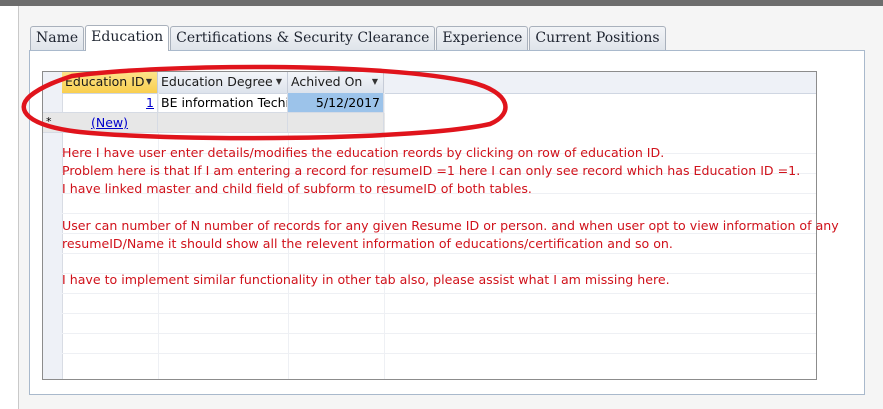 This screenshot has width=883, height=409. I want to click on column-header-education-id: Education ID ▼, so click(110, 82).